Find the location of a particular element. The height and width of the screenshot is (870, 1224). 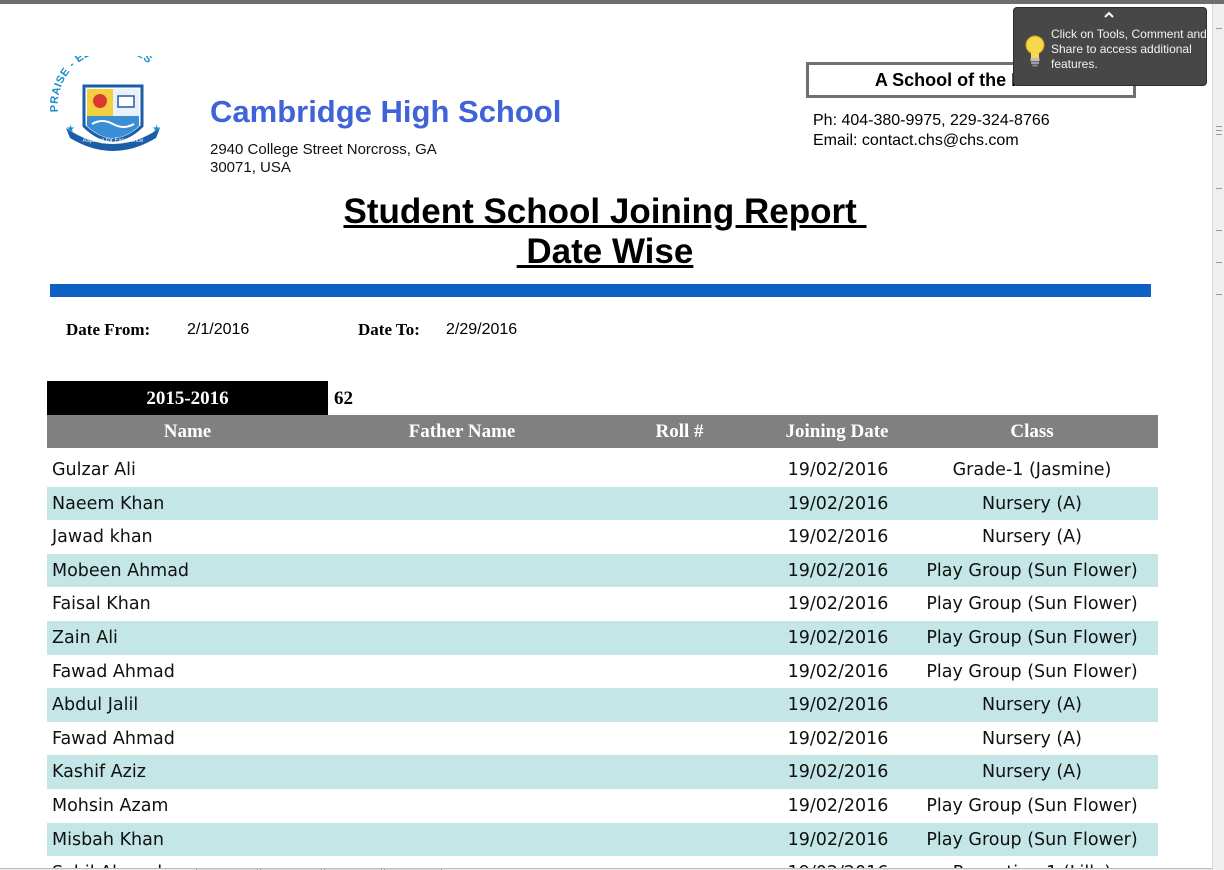

date-to-value: 2/29/2016 is located at coordinates (482, 329).